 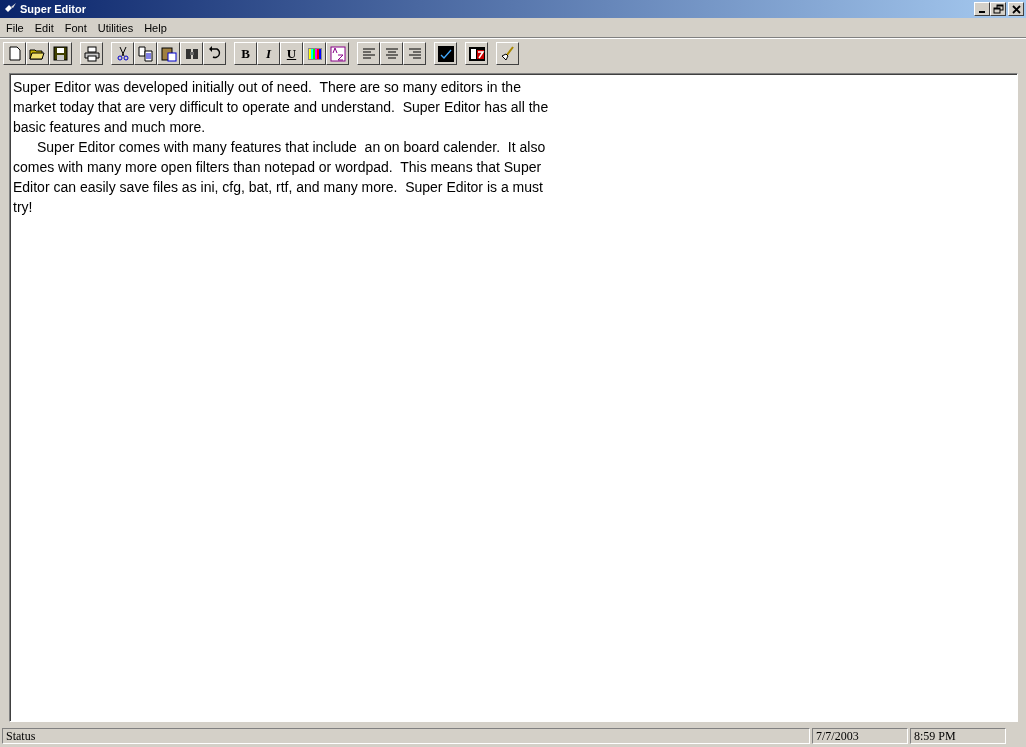 What do you see at coordinates (14, 53) in the screenshot?
I see `new-file-button` at bounding box center [14, 53].